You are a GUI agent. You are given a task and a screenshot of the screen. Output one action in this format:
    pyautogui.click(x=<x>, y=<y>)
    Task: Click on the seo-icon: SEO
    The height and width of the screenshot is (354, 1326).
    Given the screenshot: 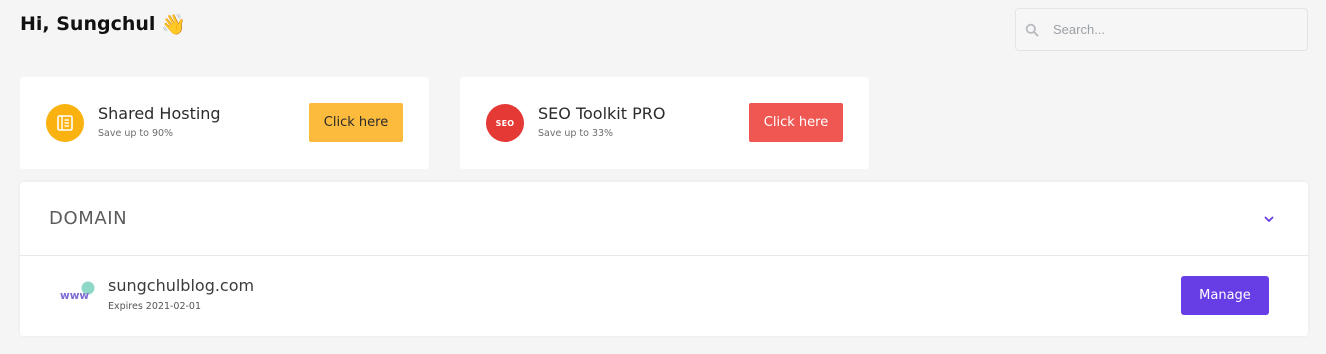 What is the action you would take?
    pyautogui.click(x=505, y=123)
    